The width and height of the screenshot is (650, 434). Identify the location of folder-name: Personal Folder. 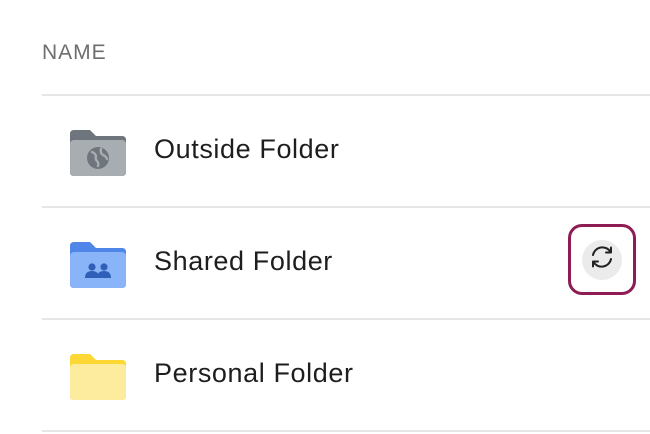
(254, 373).